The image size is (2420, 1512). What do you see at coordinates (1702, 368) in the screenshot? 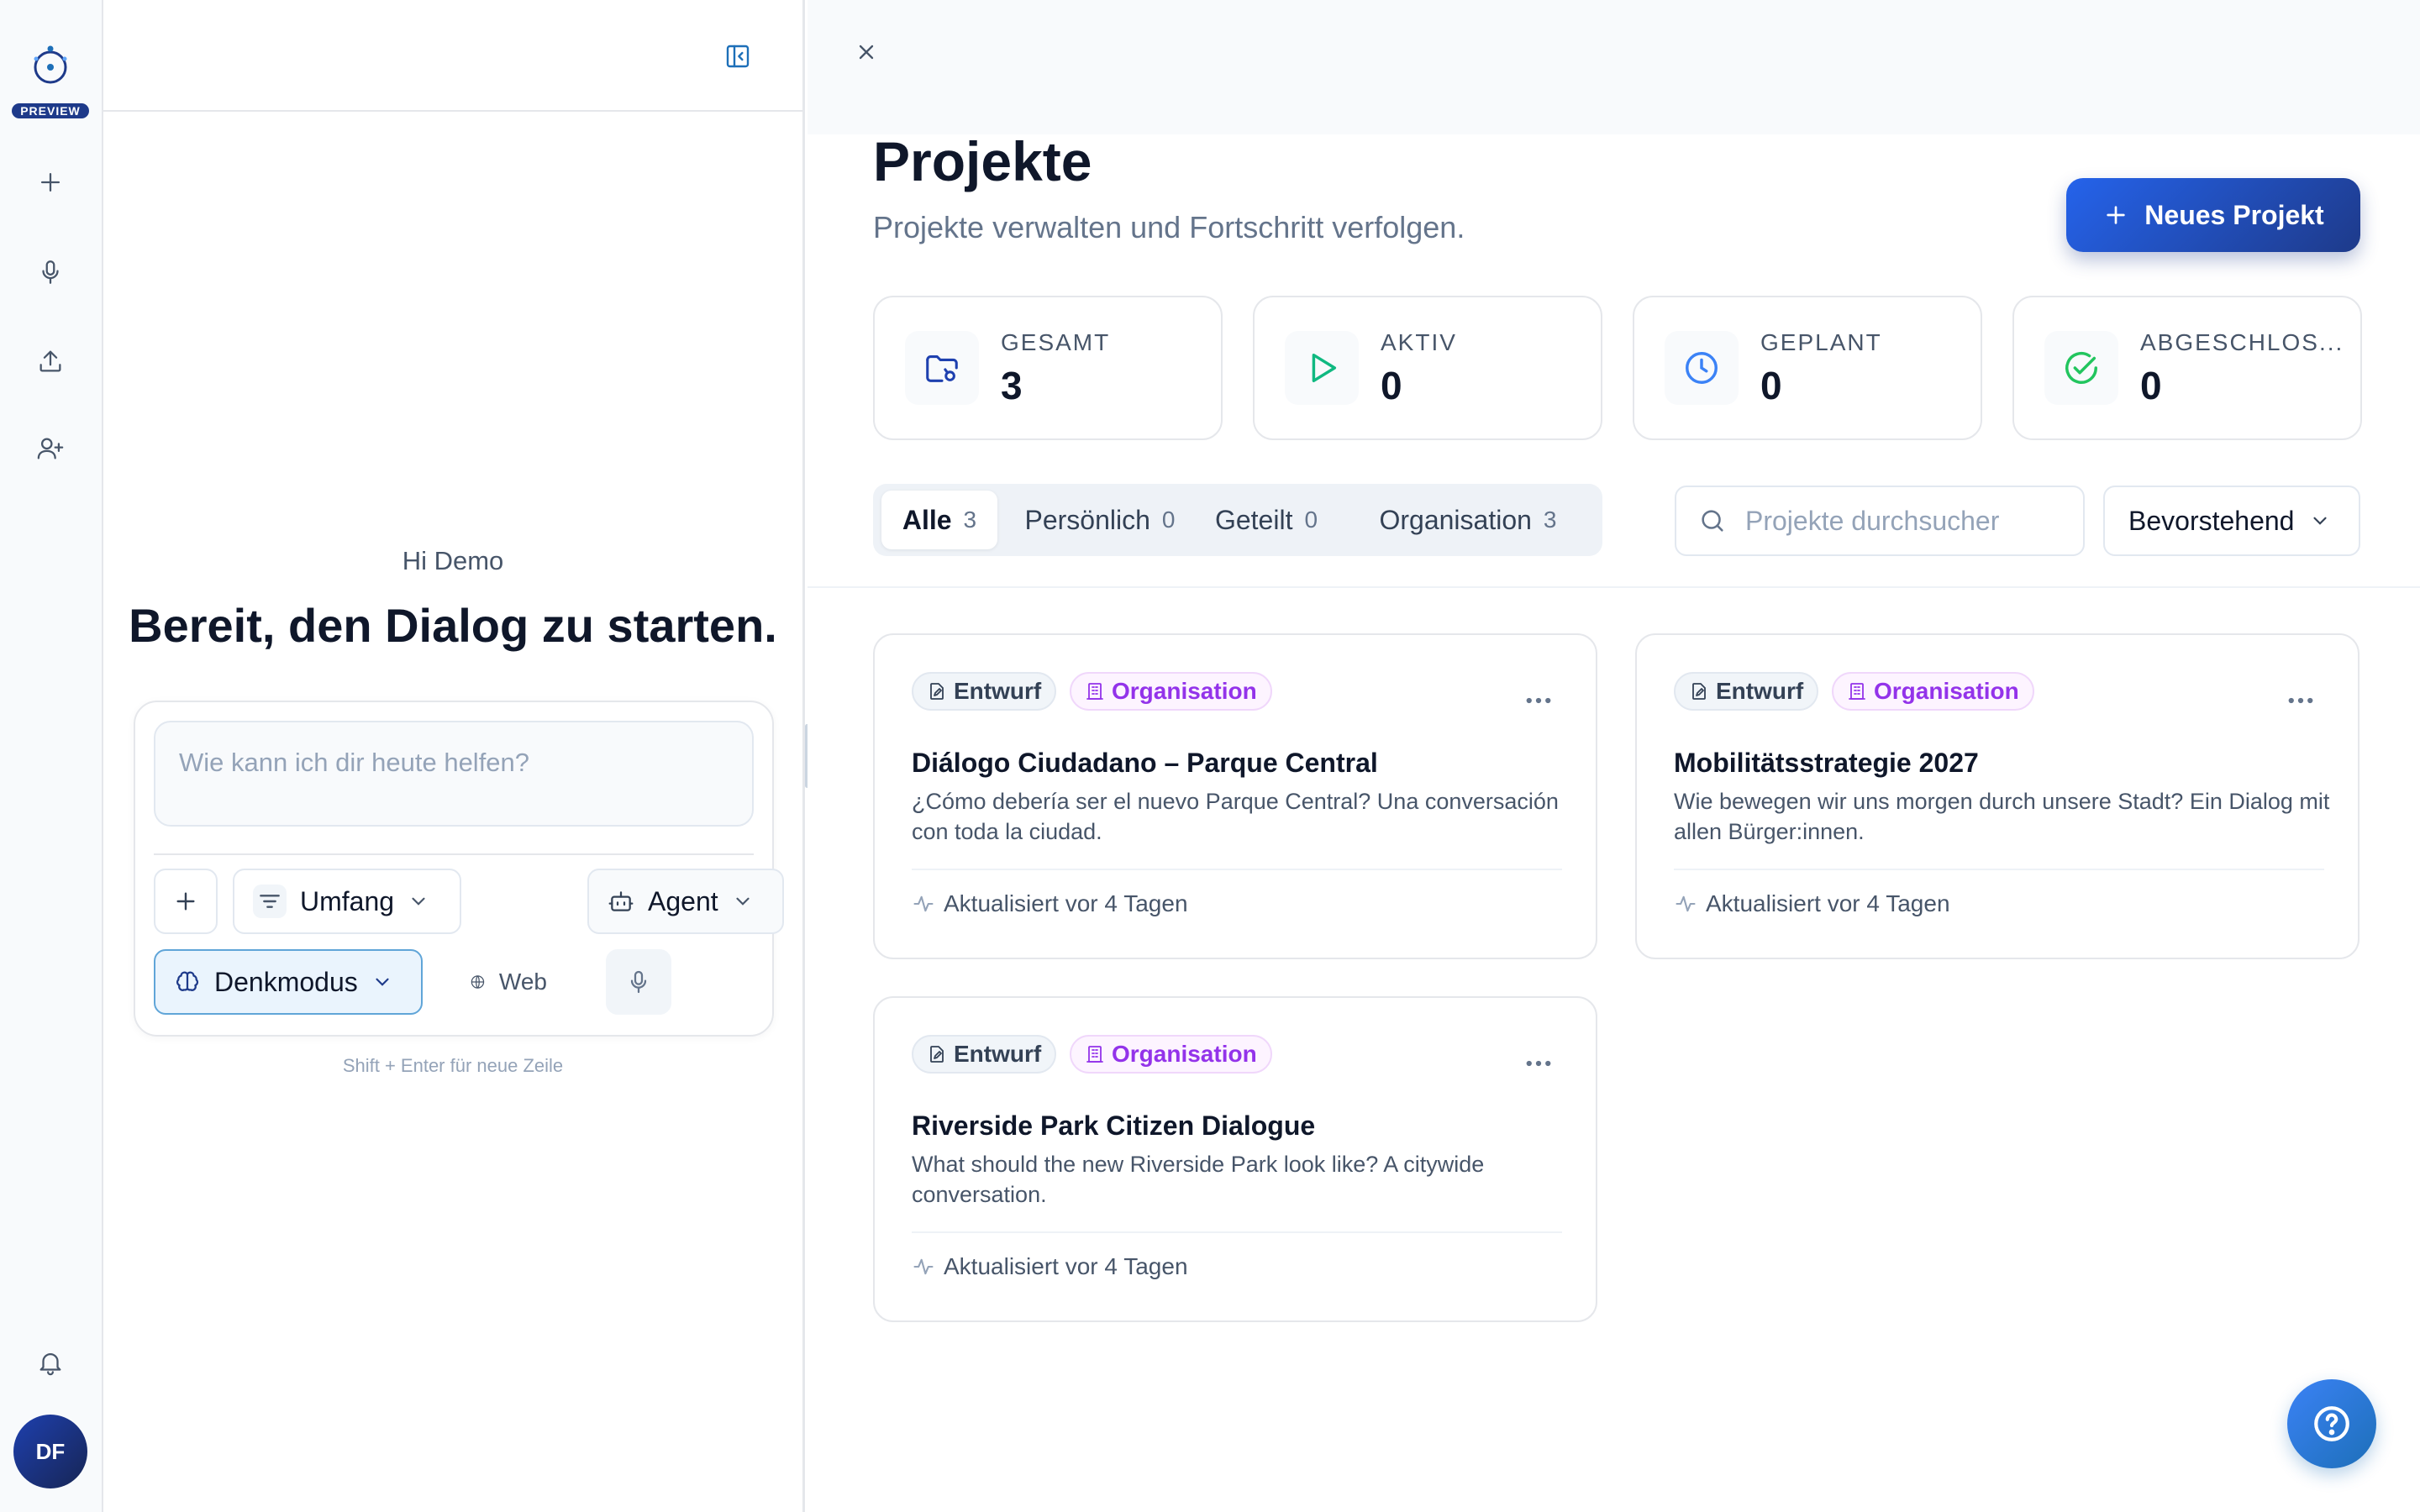
I see `clock-icon` at bounding box center [1702, 368].